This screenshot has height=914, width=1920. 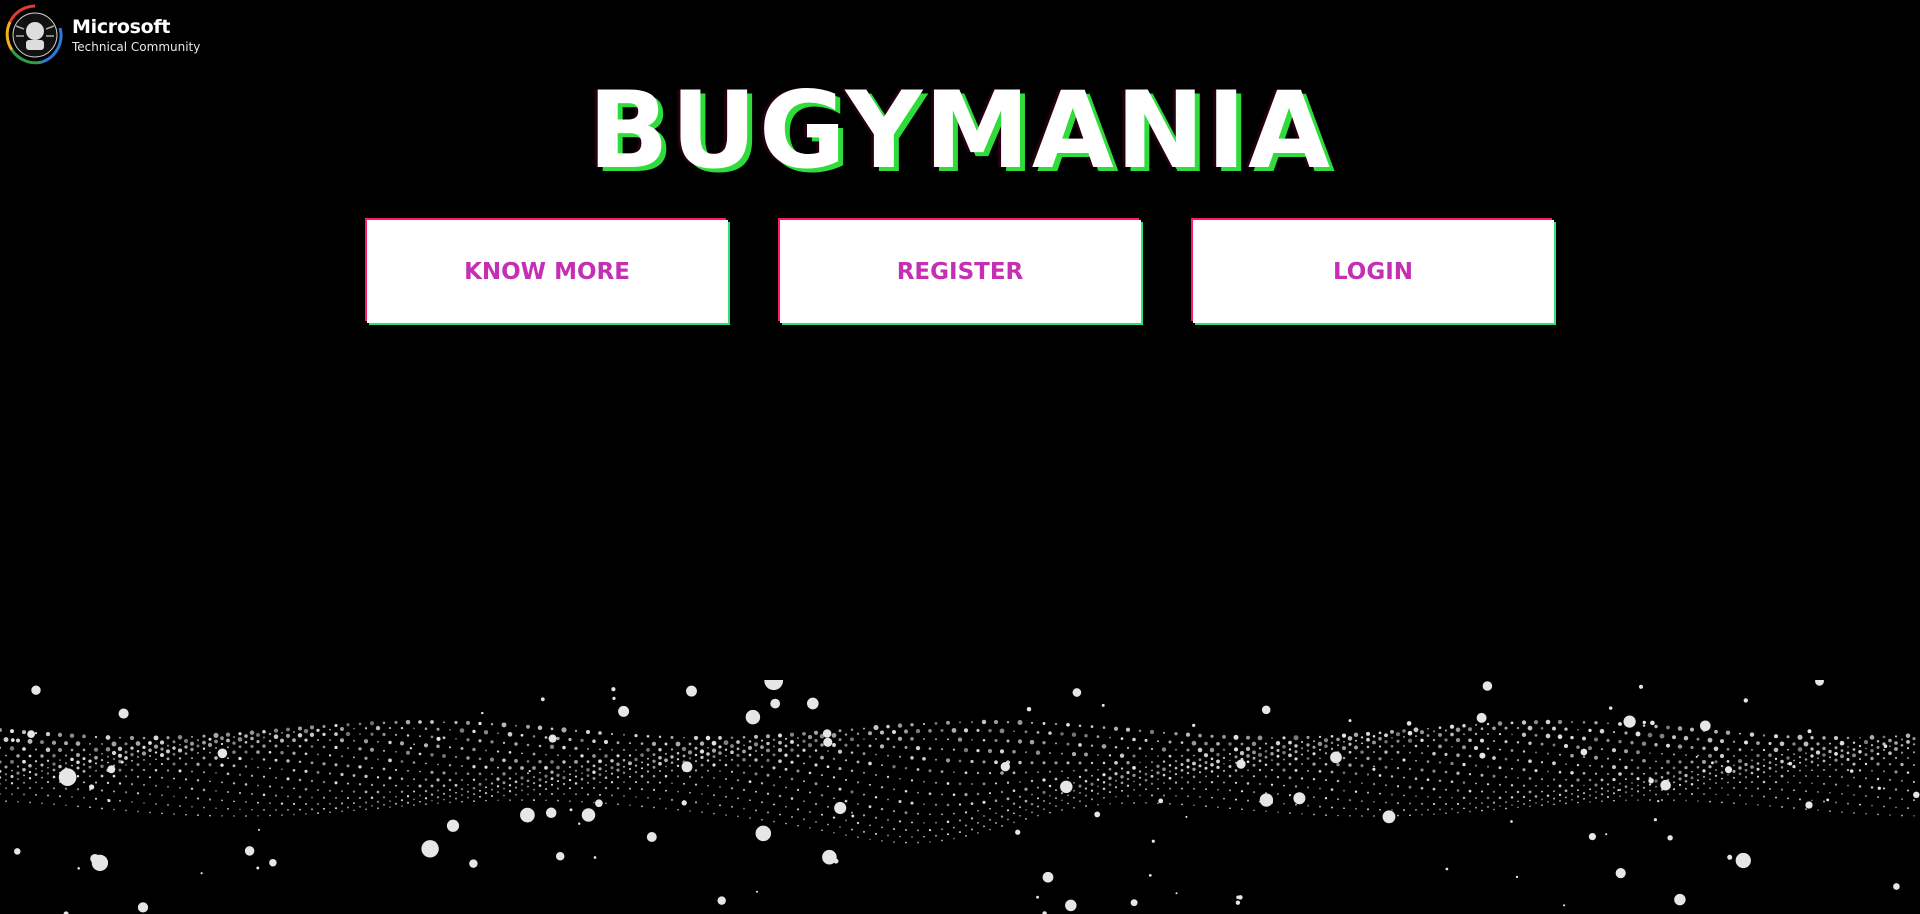 I want to click on site-logo: Microsoft Technical Community, so click(x=102, y=35).